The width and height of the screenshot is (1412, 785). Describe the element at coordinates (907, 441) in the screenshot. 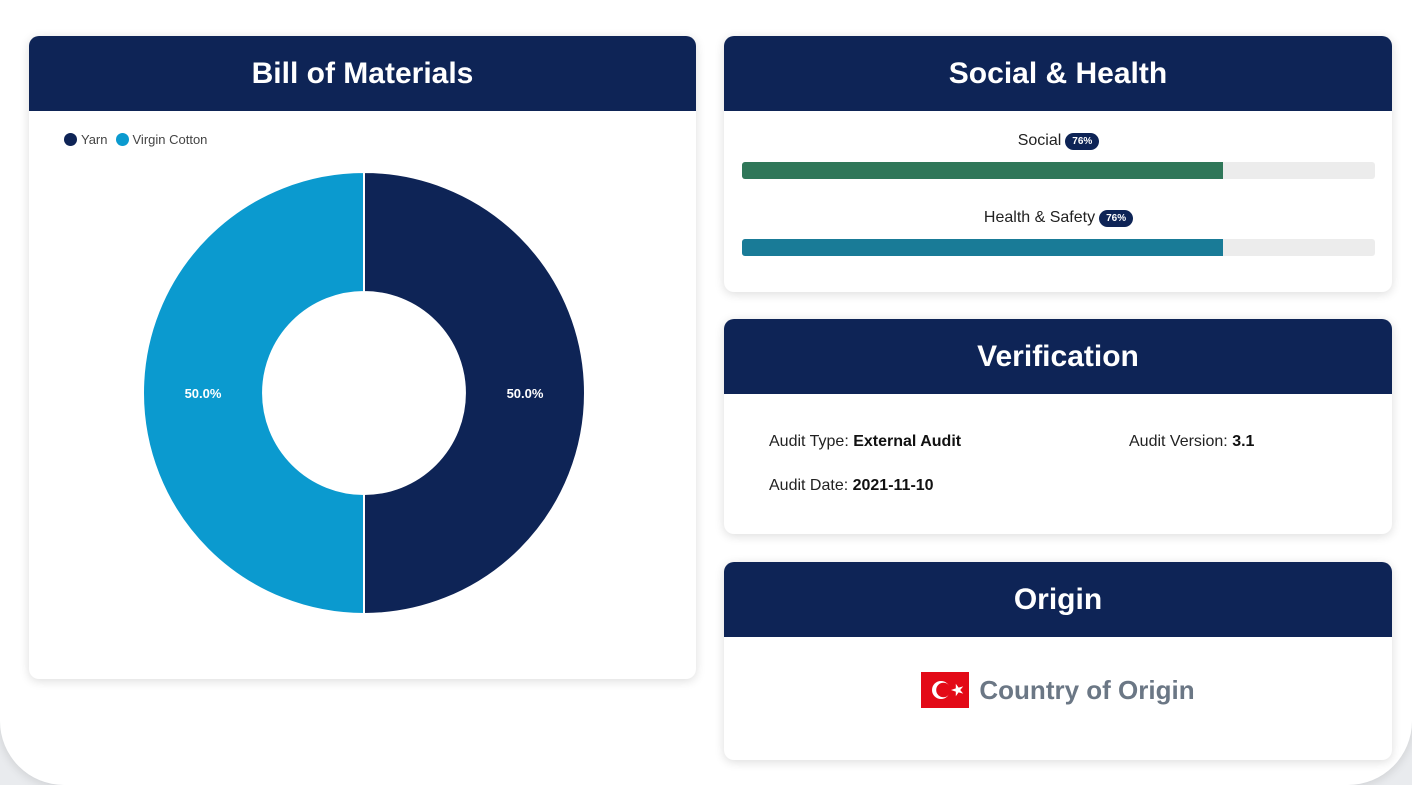

I see `audit-type-value: External Audit` at that location.